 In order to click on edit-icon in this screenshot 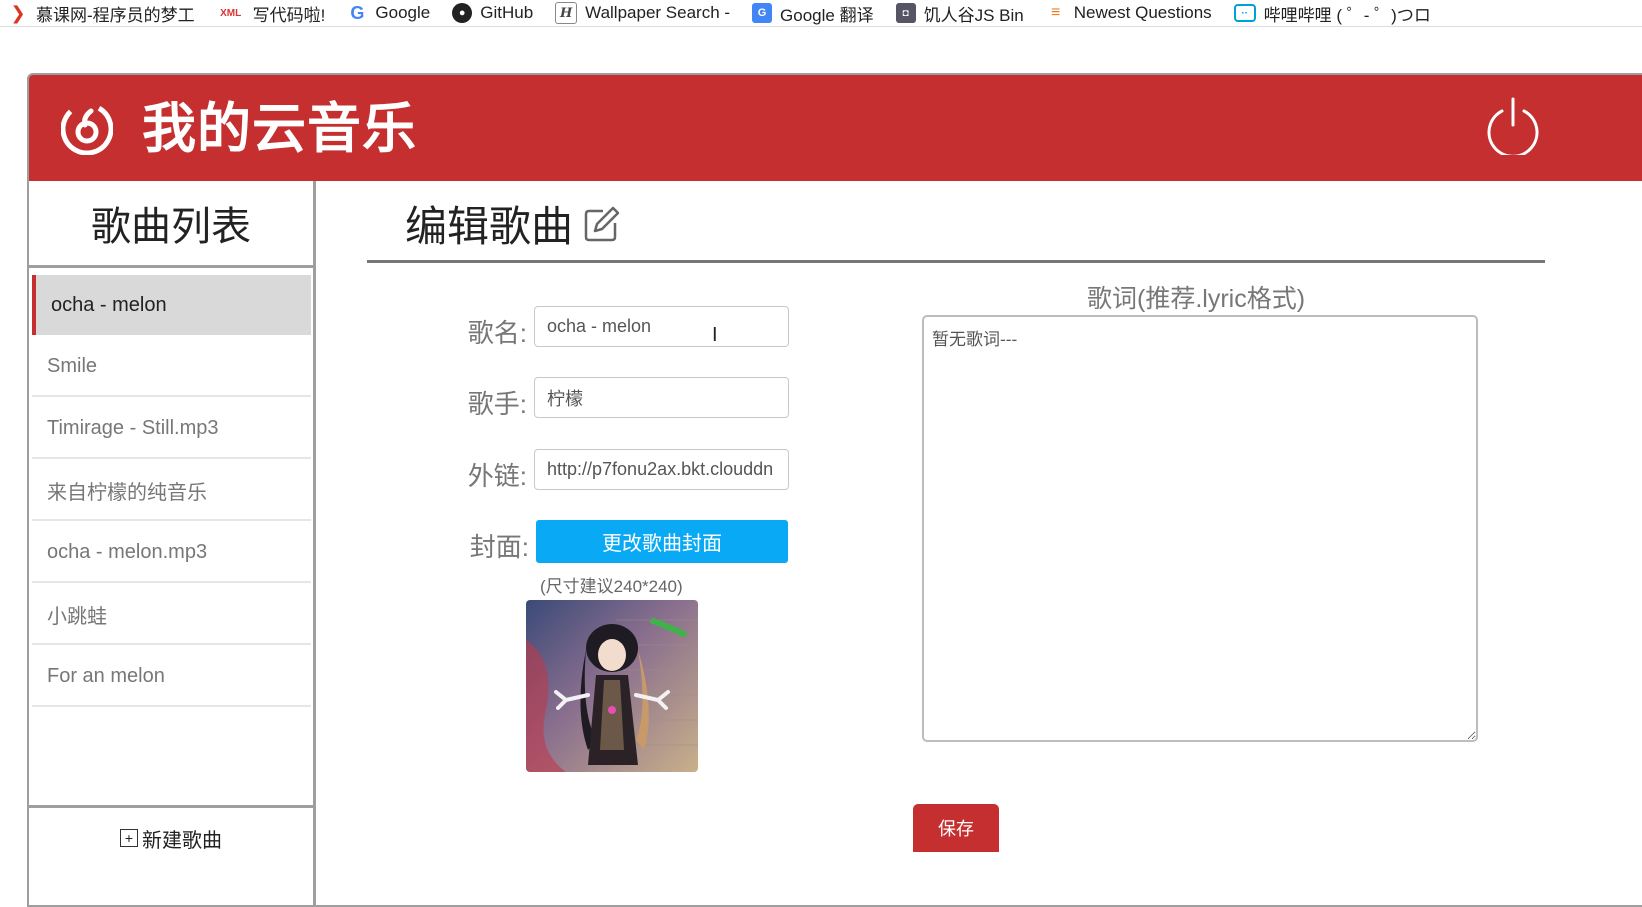, I will do `click(602, 223)`.